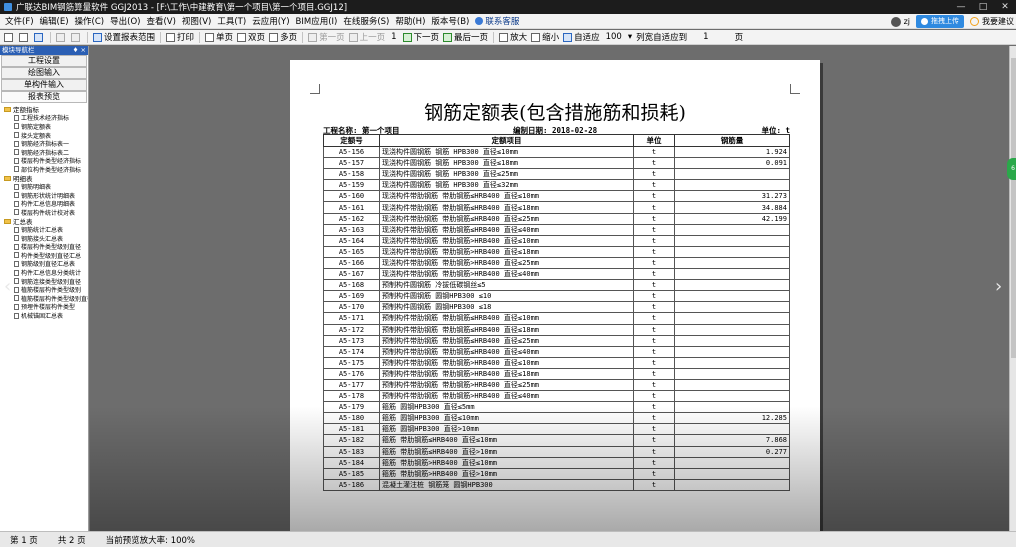  I want to click on tree-item: 构件汇总信息明细表, so click(44, 204).